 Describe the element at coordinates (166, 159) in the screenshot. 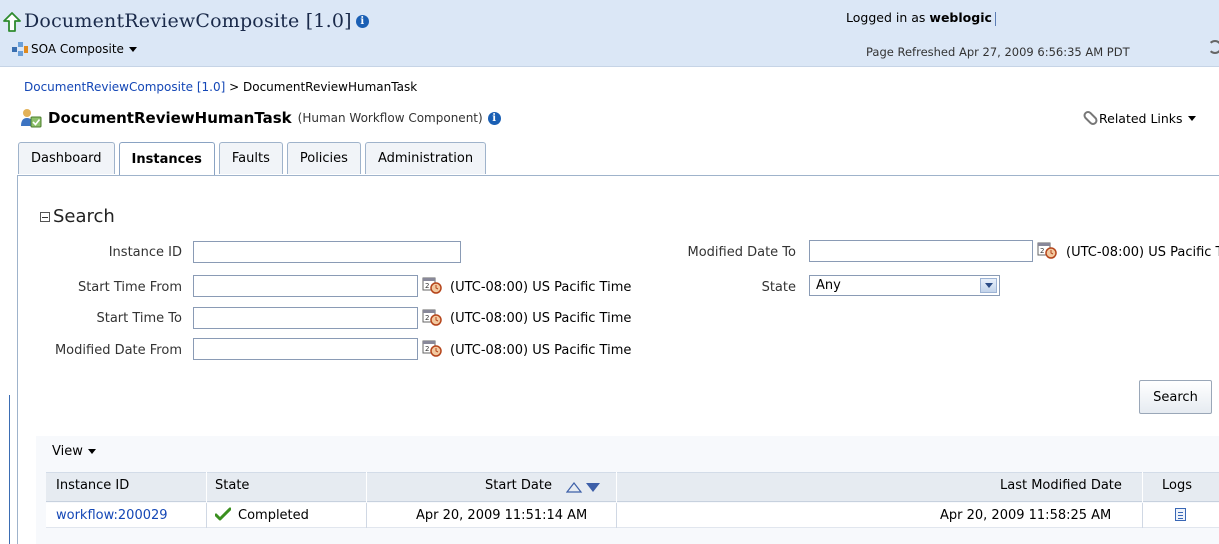

I see `tab-instances: Instances` at that location.